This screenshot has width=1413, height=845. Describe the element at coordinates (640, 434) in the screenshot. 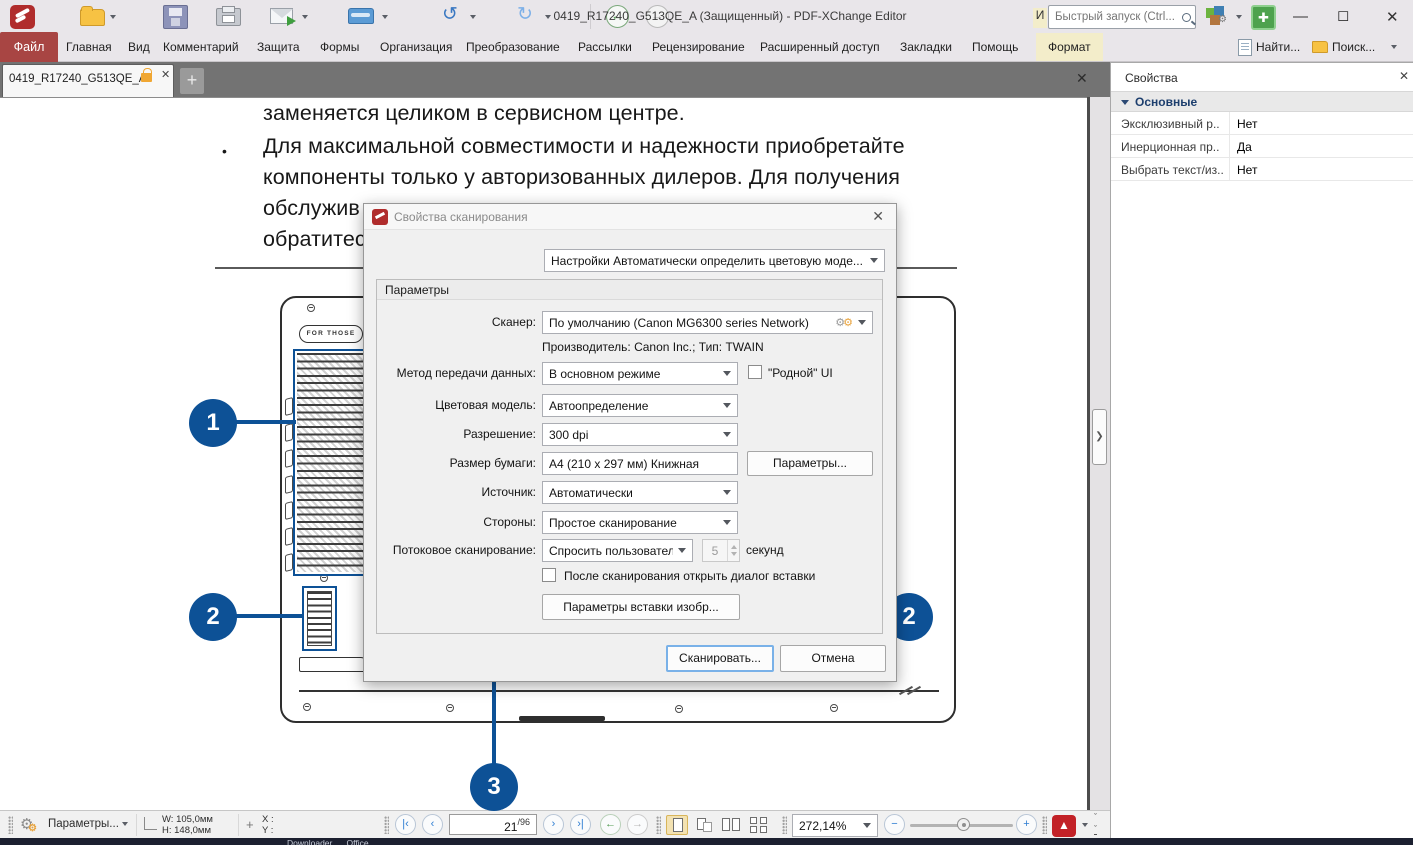

I see `resolution-combo: 300 dpi` at that location.